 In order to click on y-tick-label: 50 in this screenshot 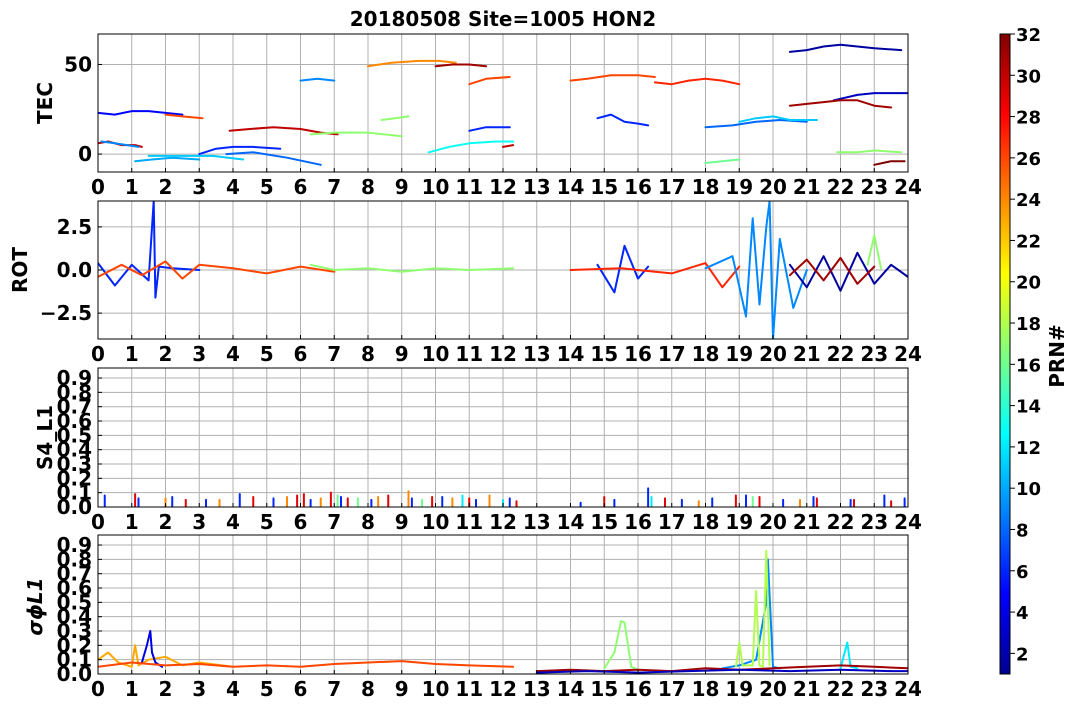, I will do `click(78, 64)`.